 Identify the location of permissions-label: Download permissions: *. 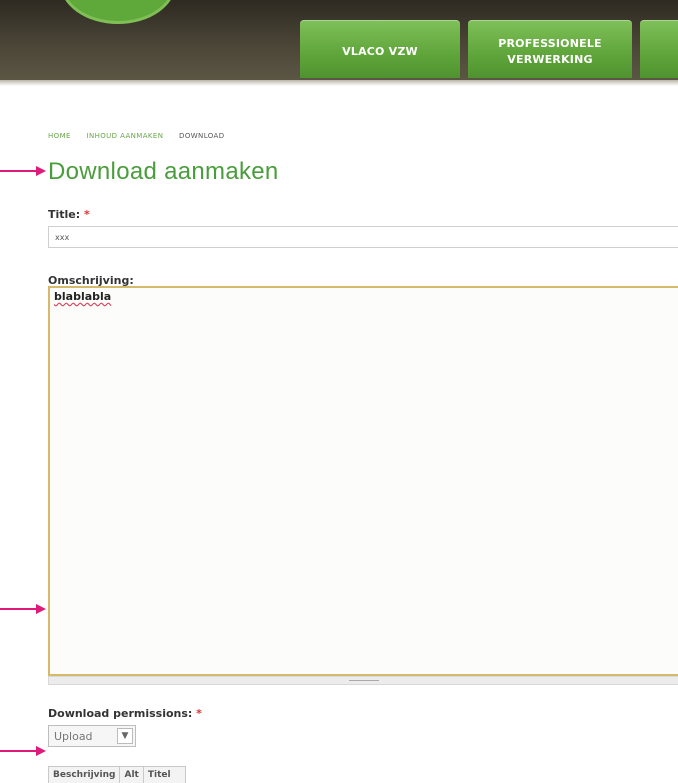
(125, 713).